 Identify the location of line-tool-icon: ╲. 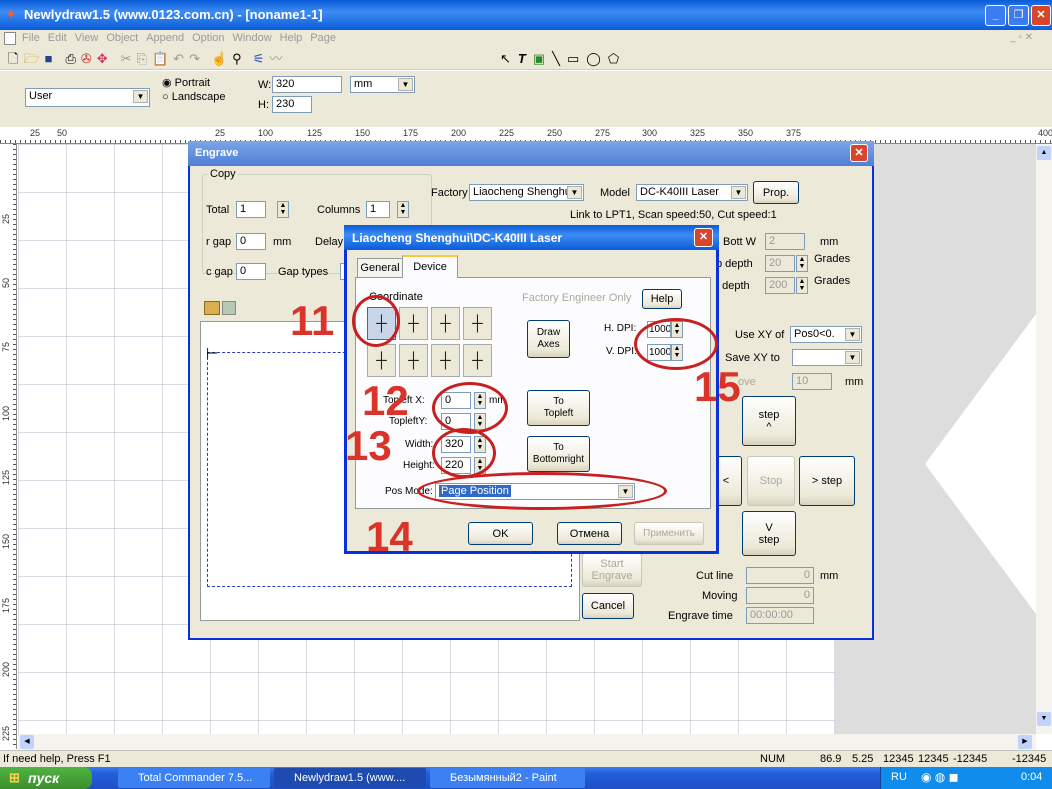
(556, 59).